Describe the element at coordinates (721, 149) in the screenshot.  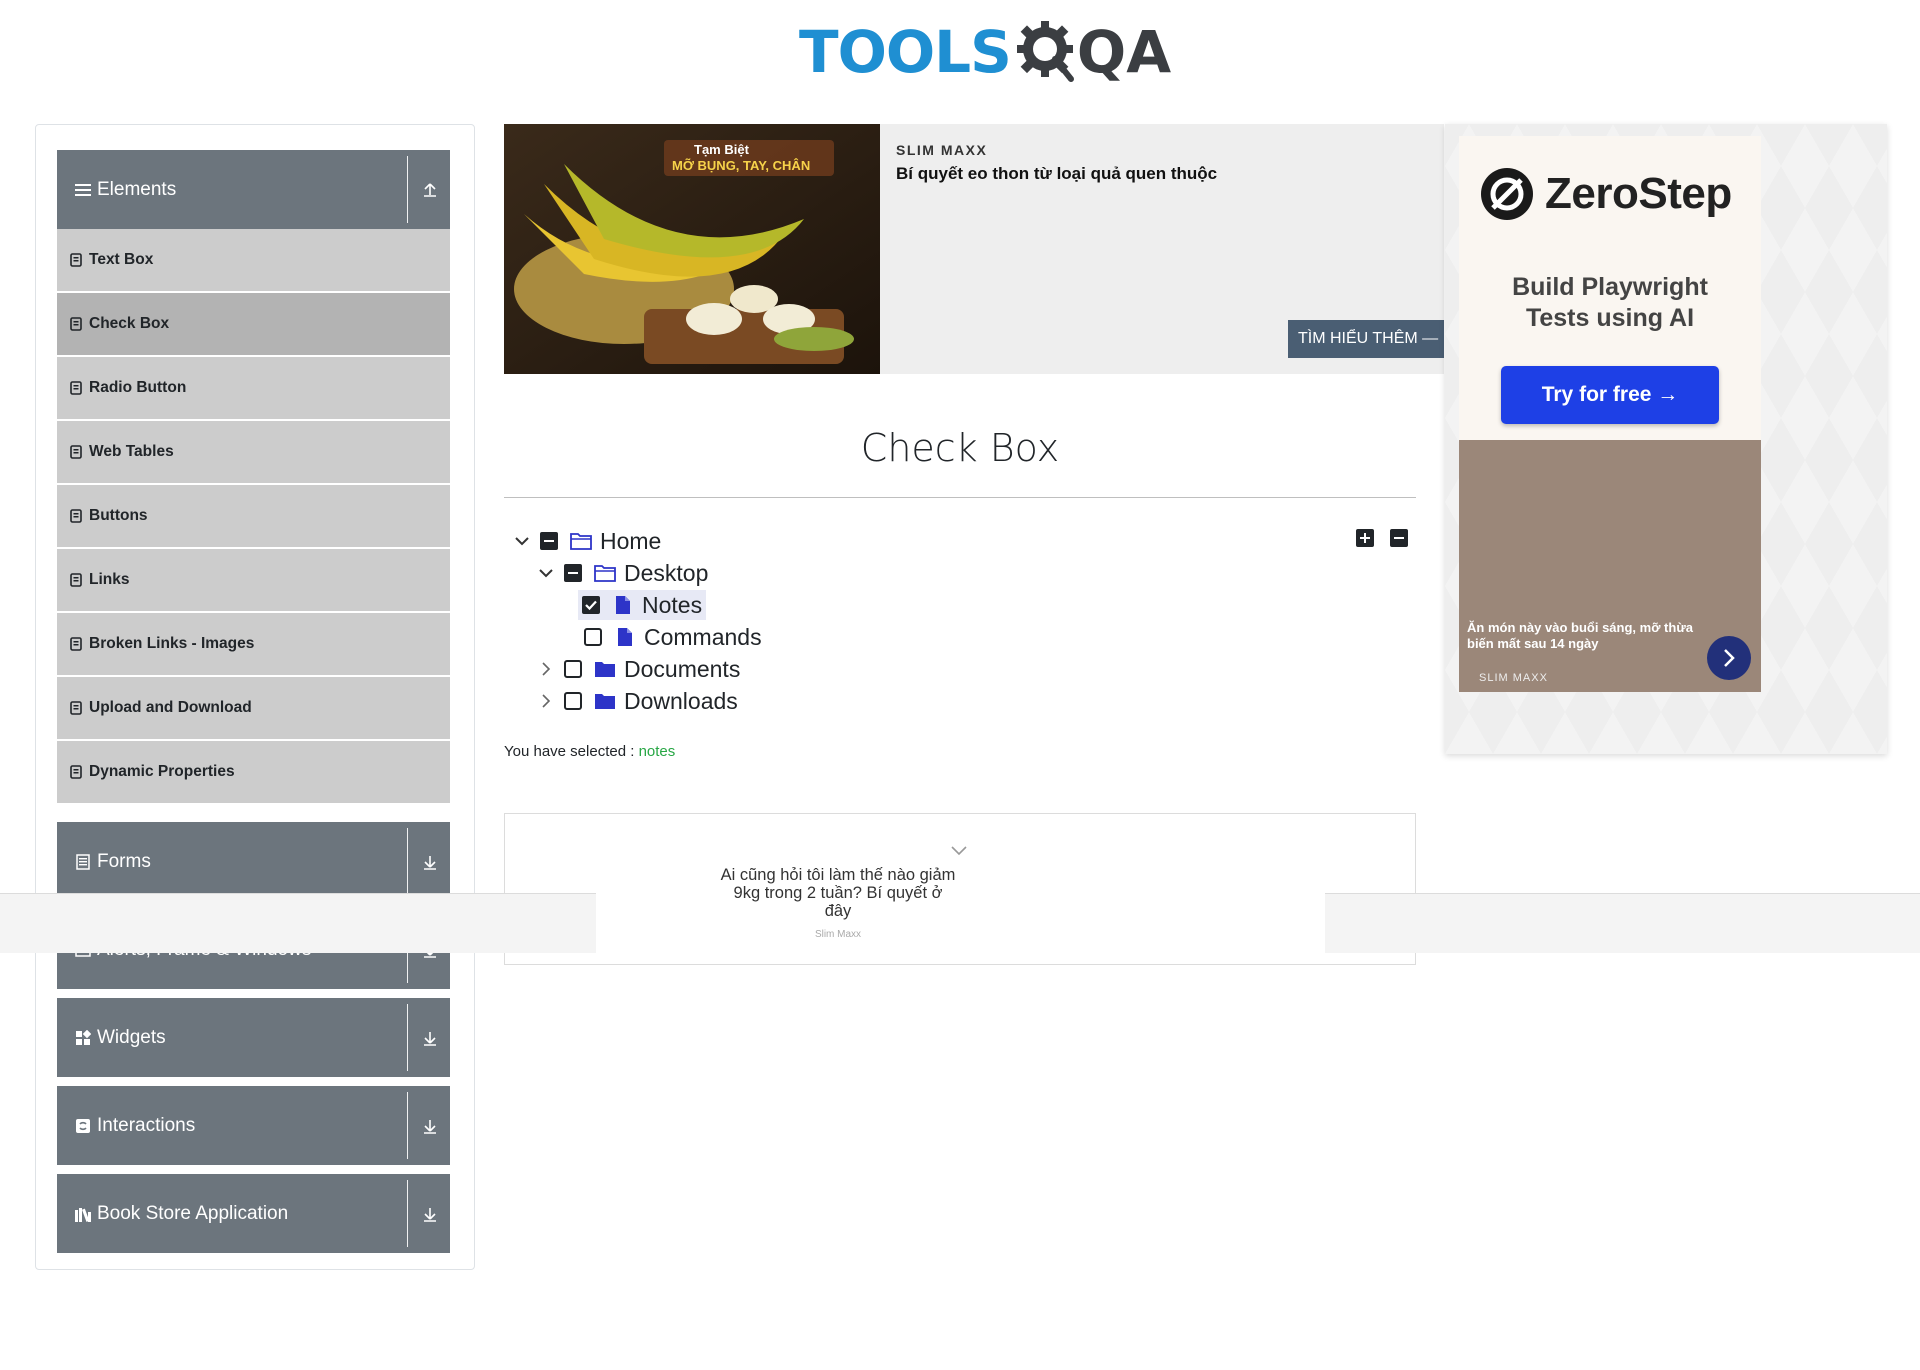
I see `ad-image-text-1: Tạm Biệt` at that location.